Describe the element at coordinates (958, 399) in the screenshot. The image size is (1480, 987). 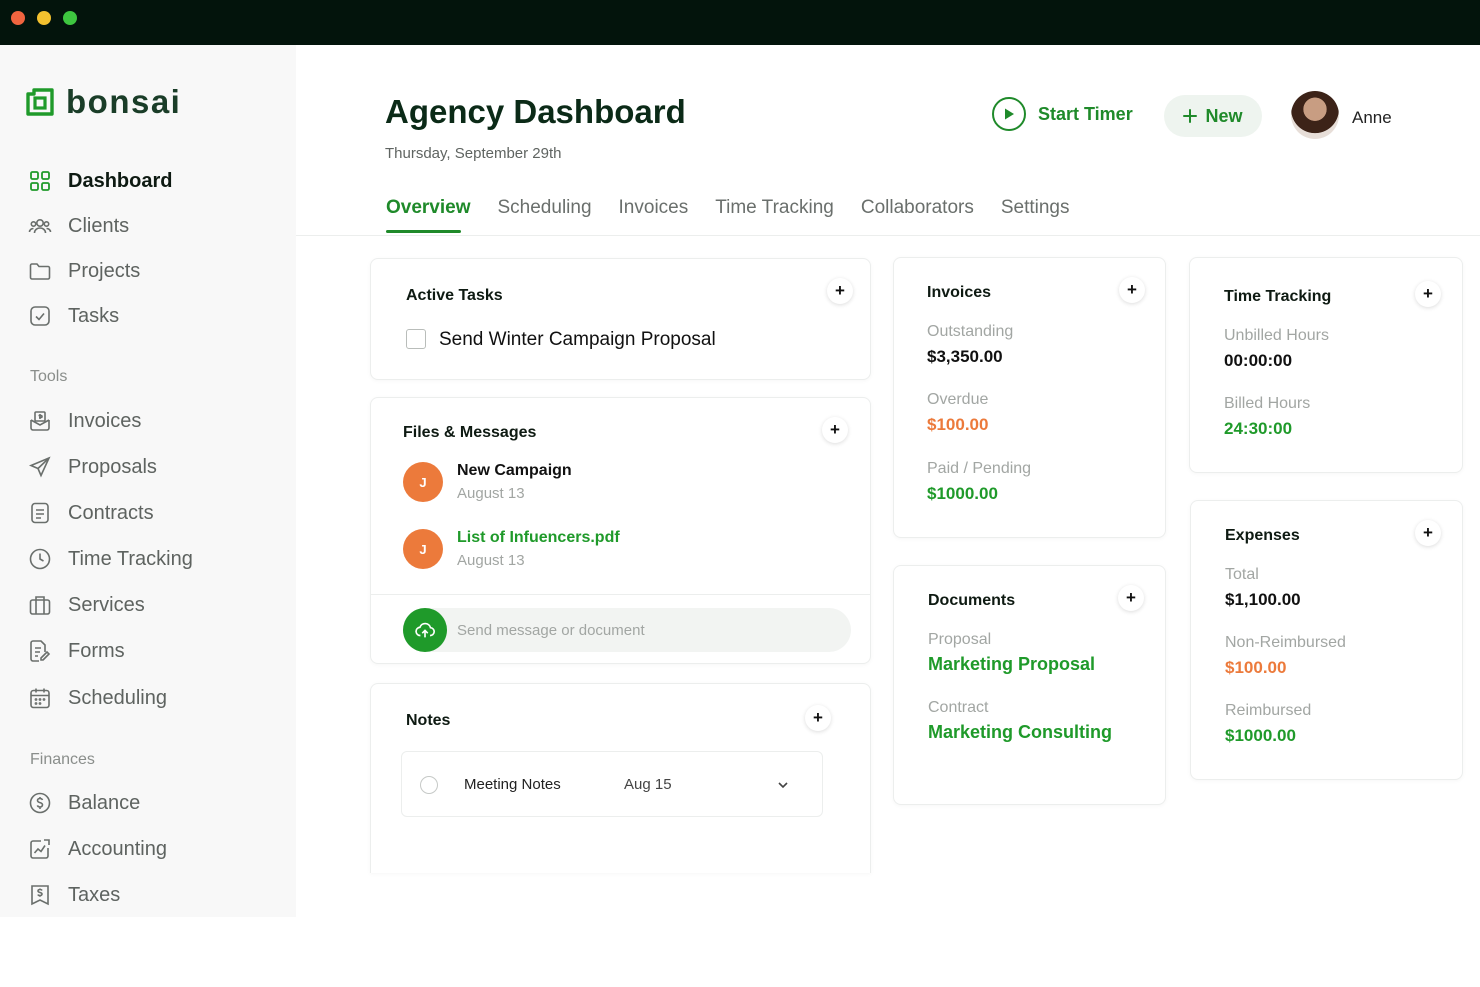
I see `overdue-label: Overdue` at that location.